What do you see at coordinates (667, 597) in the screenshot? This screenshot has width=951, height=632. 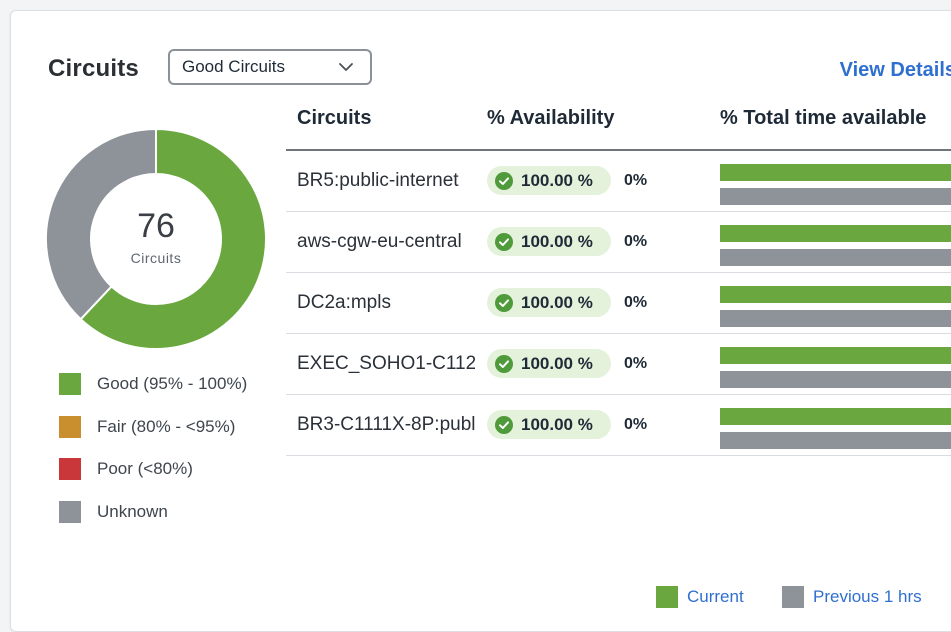 I see `legend-swatch-current` at bounding box center [667, 597].